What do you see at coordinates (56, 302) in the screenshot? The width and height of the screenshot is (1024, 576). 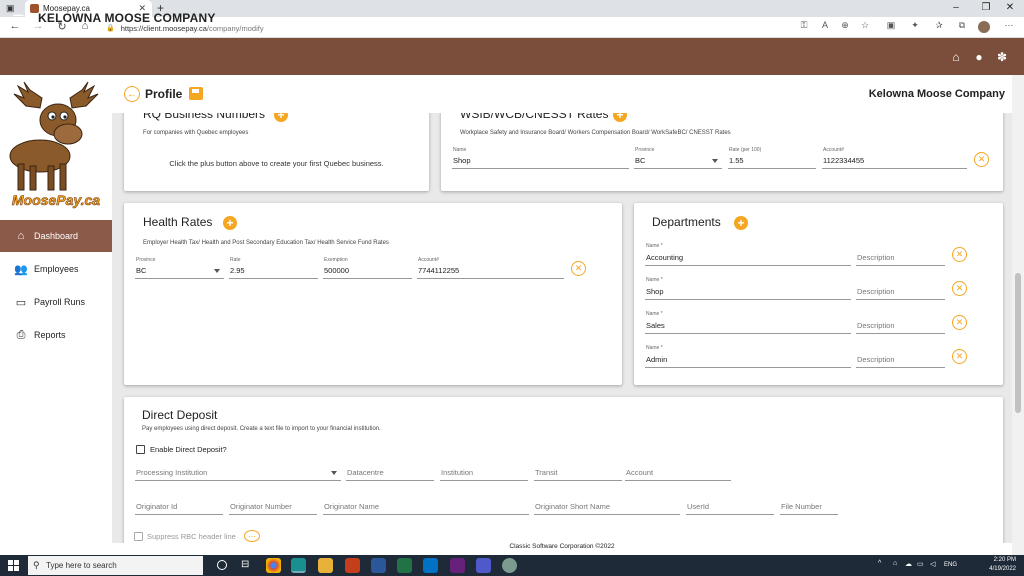 I see `sidebar-item-payroll-runs: ▭ Payroll Runs` at bounding box center [56, 302].